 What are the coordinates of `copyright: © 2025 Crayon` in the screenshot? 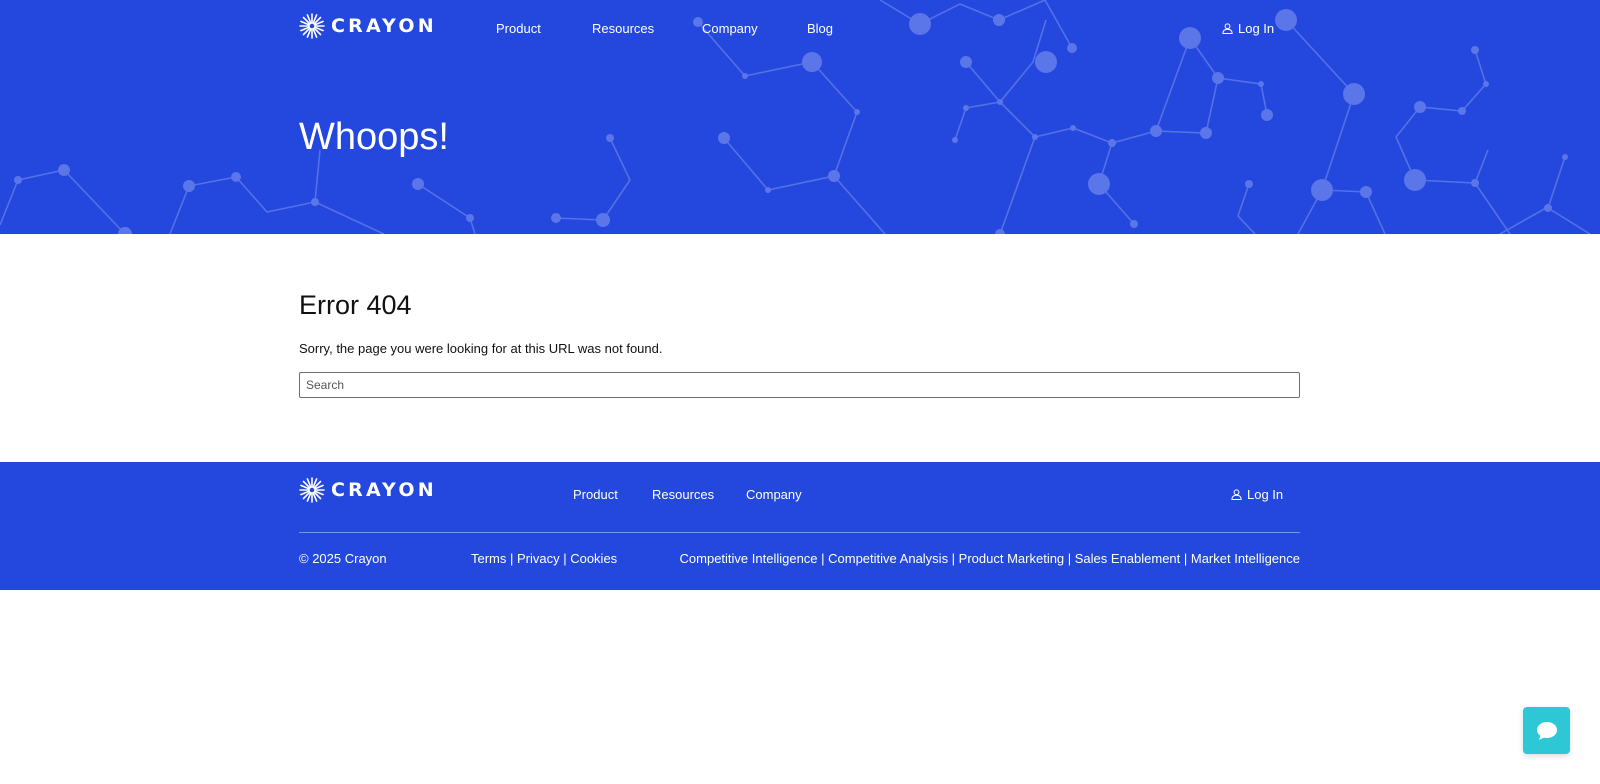 It's located at (343, 558).